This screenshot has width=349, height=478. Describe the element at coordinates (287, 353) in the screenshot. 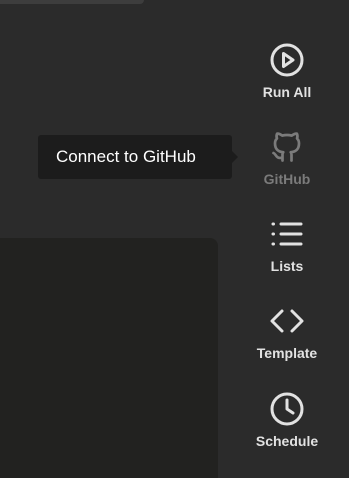

I see `template-label: Template` at that location.